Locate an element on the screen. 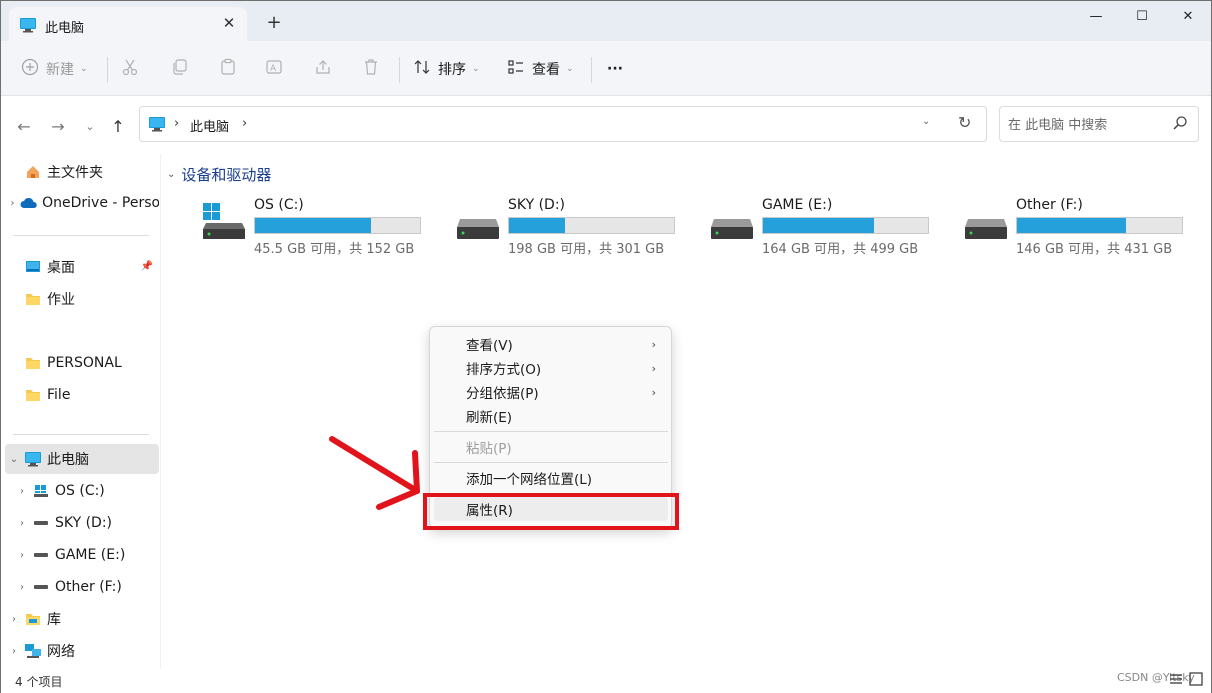 The height and width of the screenshot is (693, 1212). menu-item-add-network-location: 添加一个网络位置(L) is located at coordinates (551, 478).